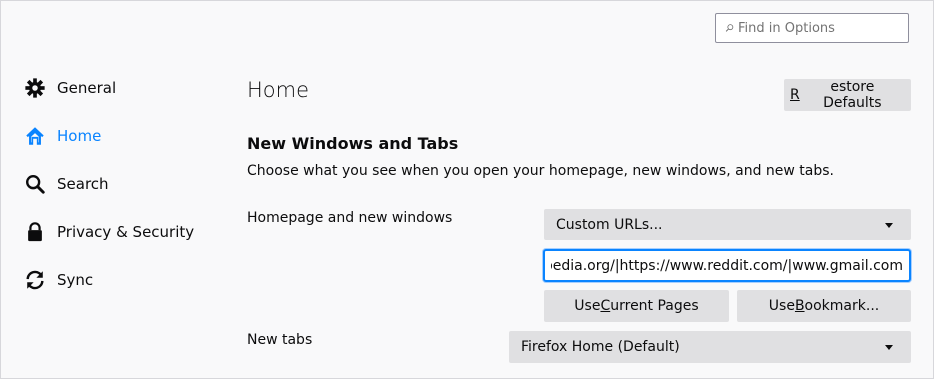 This screenshot has height=379, width=934. What do you see at coordinates (35, 232) in the screenshot?
I see `lock-icon` at bounding box center [35, 232].